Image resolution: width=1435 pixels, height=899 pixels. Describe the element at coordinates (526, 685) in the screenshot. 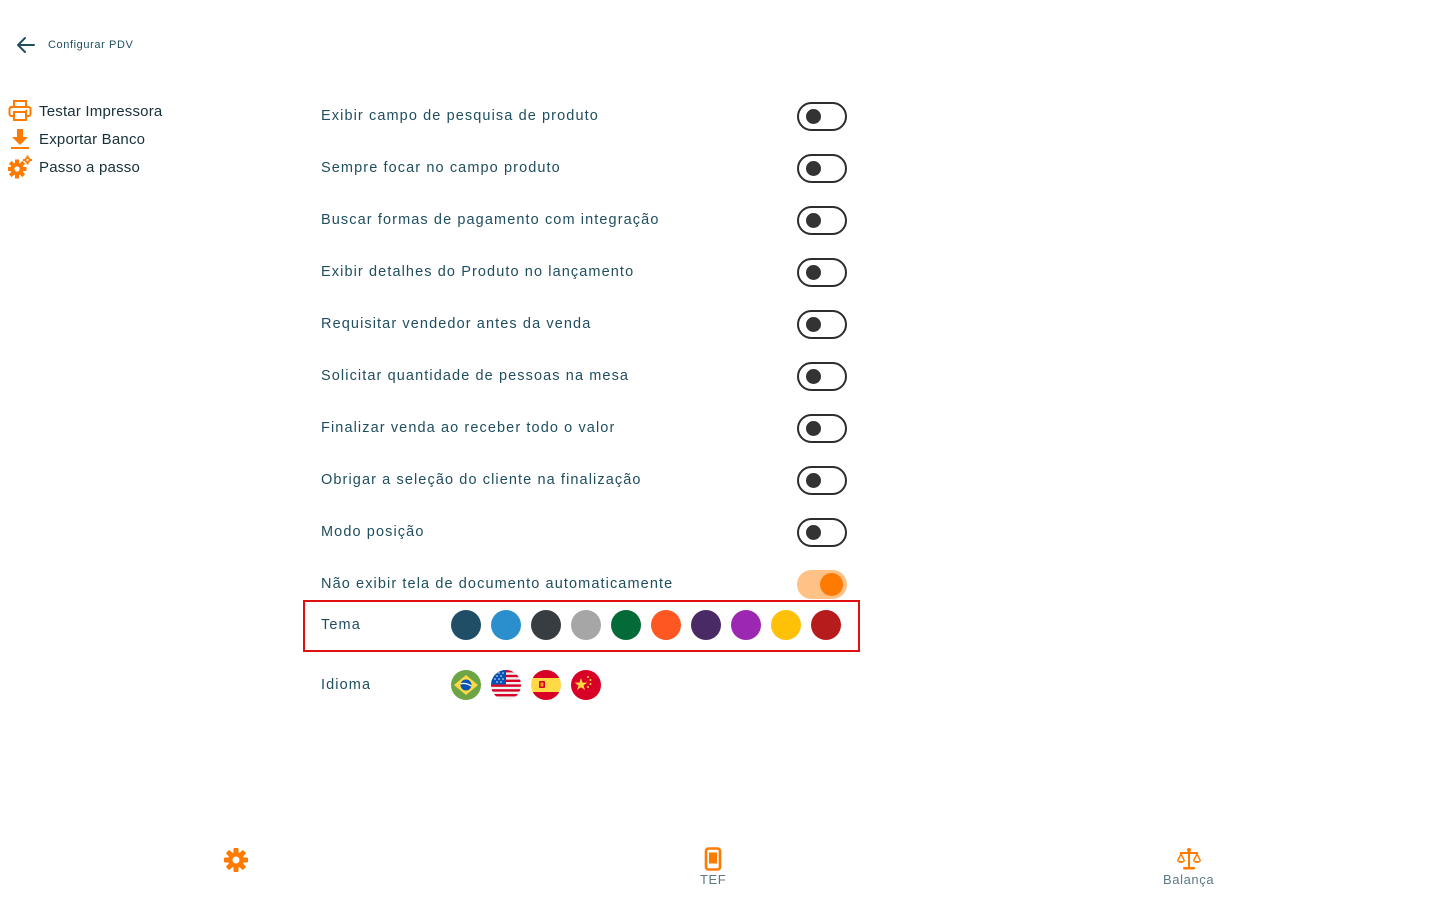

I see `language-flags` at that location.